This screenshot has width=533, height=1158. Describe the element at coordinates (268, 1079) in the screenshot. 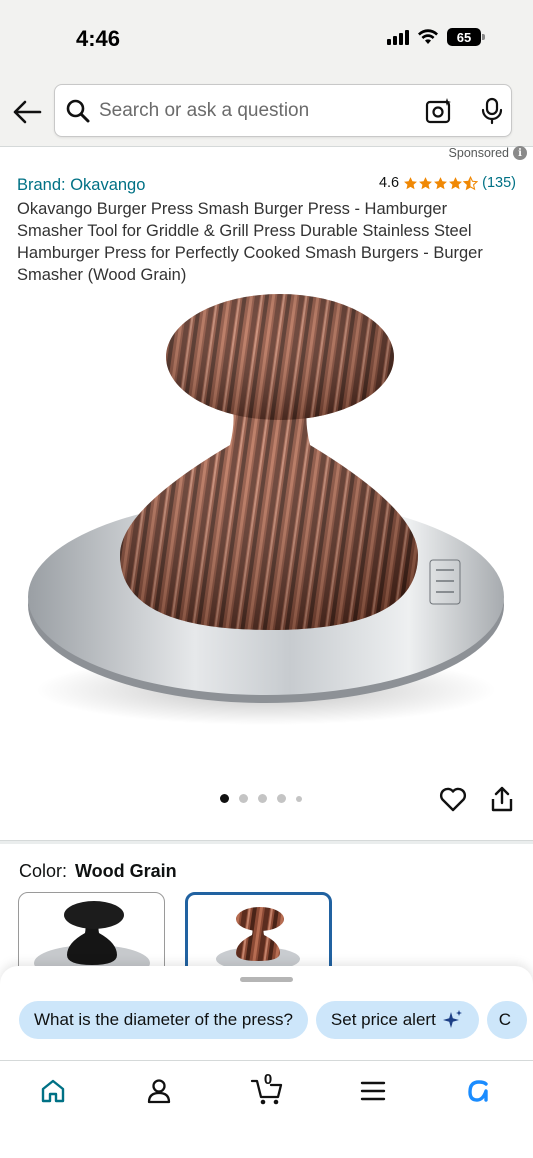

I see `cart-count: 0` at that location.